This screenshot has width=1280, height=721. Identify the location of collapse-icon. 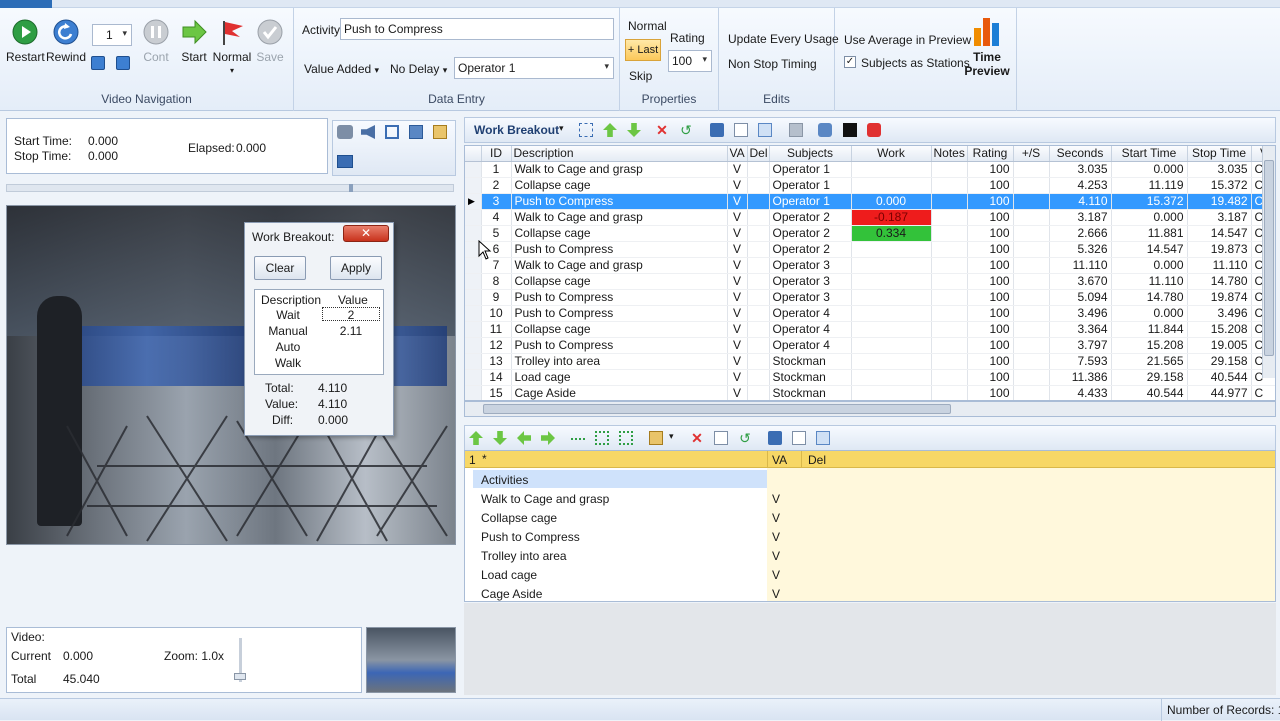
(626, 438).